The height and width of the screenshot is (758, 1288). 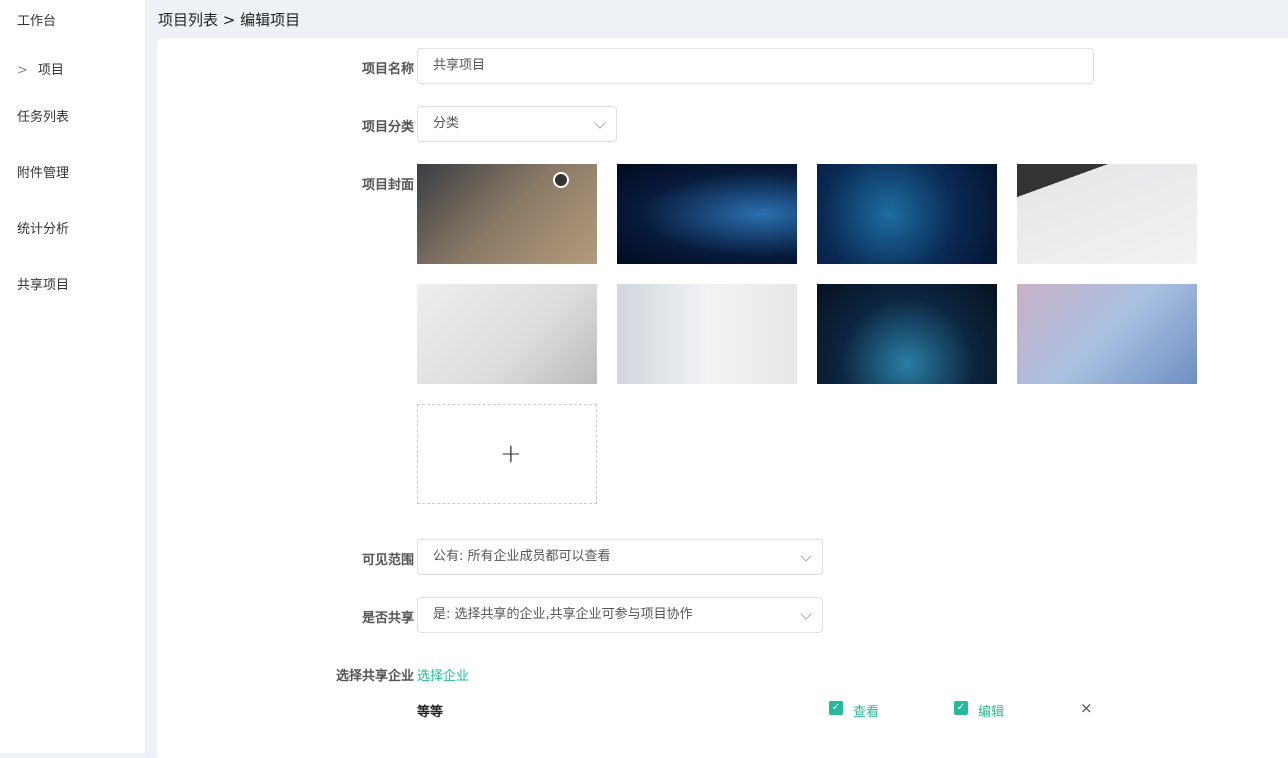 What do you see at coordinates (1086, 708) in the screenshot?
I see `remove-company-icon: ×` at bounding box center [1086, 708].